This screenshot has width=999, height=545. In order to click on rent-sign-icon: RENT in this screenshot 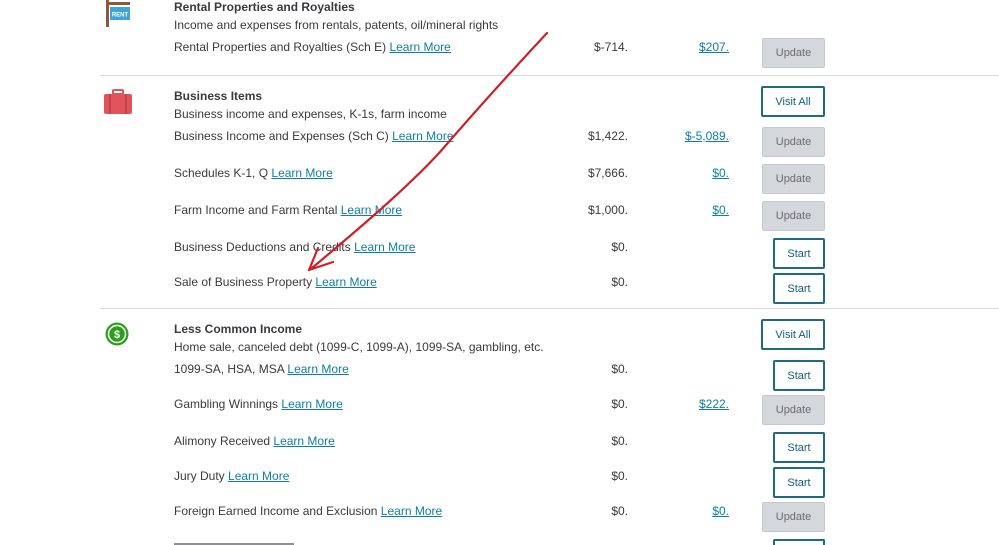, I will do `click(118, 14)`.